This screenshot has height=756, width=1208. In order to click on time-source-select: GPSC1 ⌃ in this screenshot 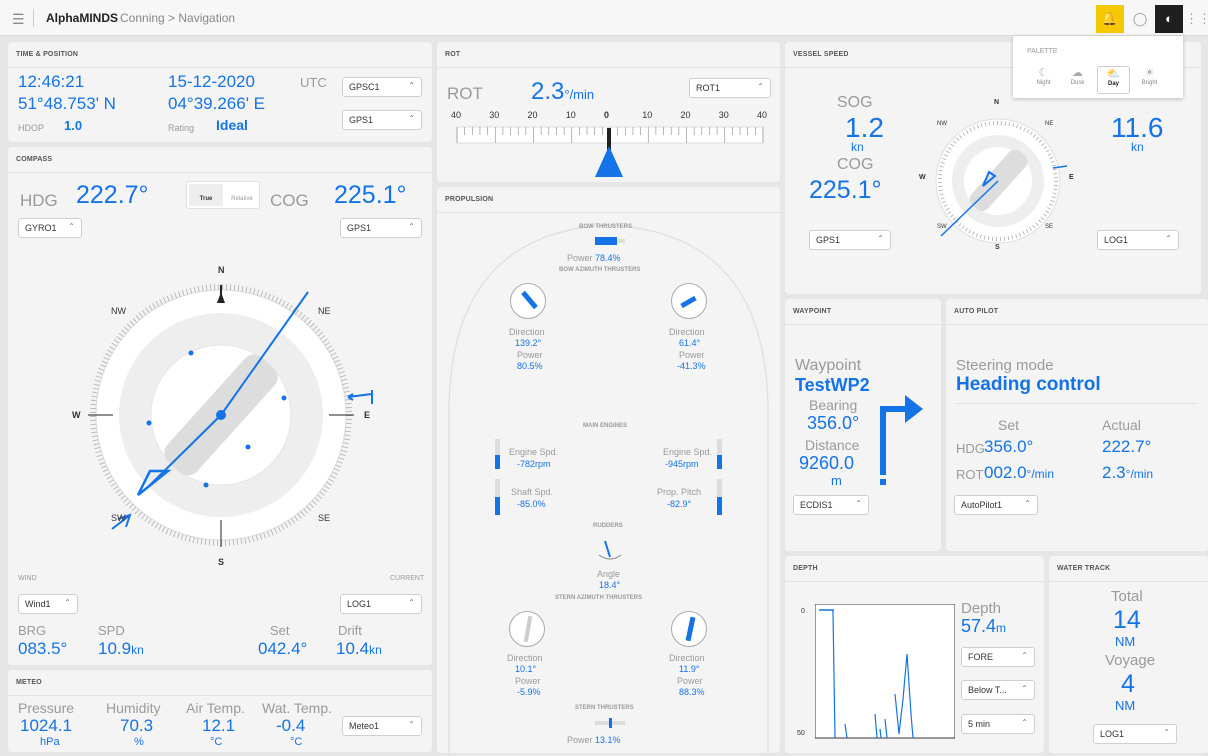, I will do `click(382, 87)`.